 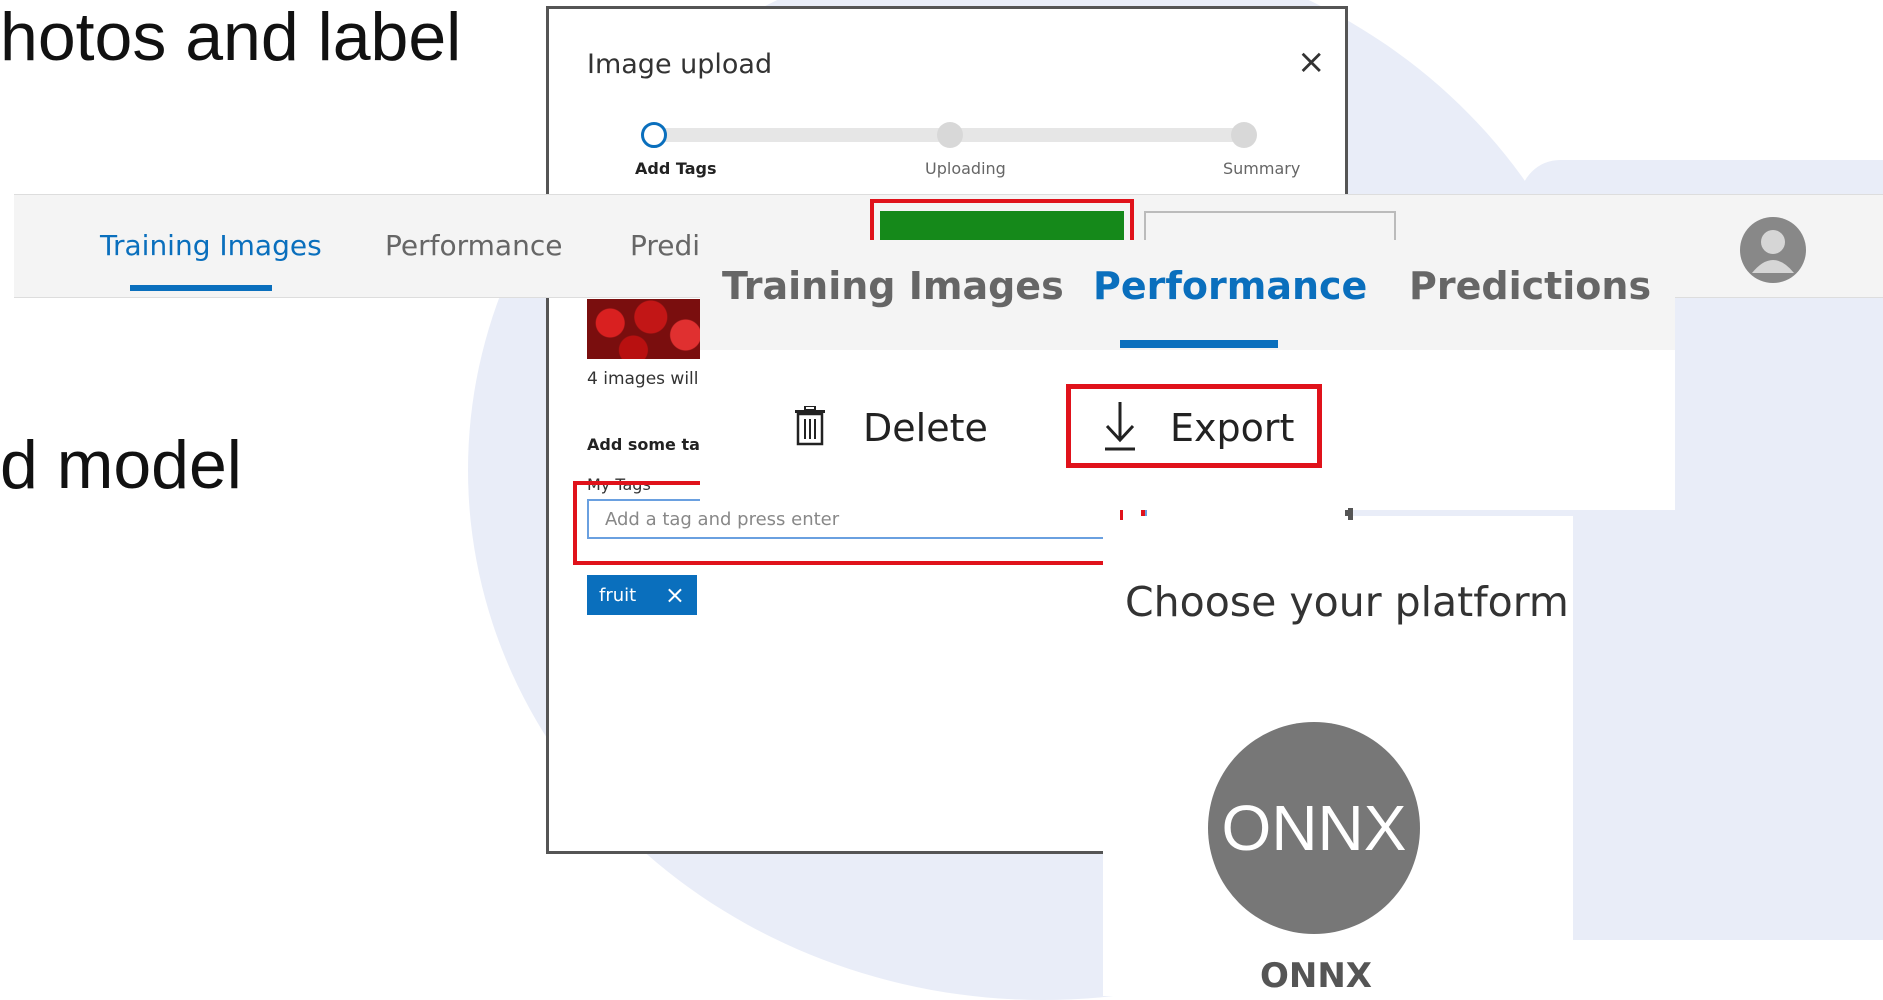 What do you see at coordinates (1635, 765) in the screenshot?
I see `background-gear-tooth` at bounding box center [1635, 765].